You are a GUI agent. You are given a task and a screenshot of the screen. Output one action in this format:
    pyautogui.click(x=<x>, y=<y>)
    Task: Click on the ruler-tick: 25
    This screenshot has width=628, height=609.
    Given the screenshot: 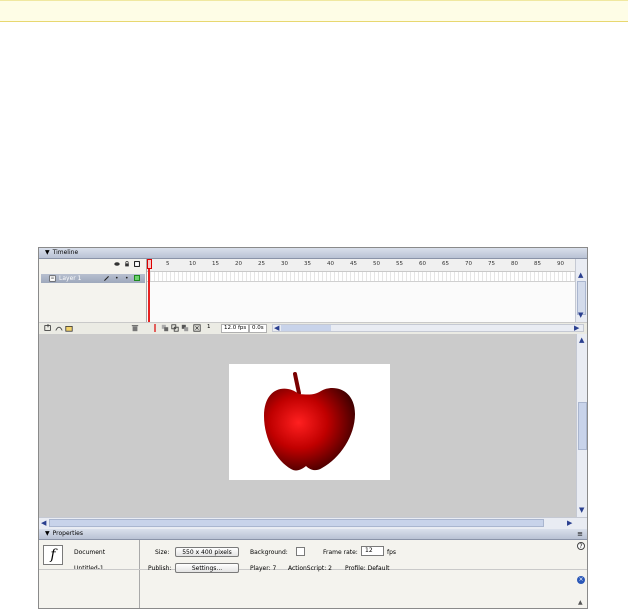 What is the action you would take?
    pyautogui.click(x=261, y=264)
    